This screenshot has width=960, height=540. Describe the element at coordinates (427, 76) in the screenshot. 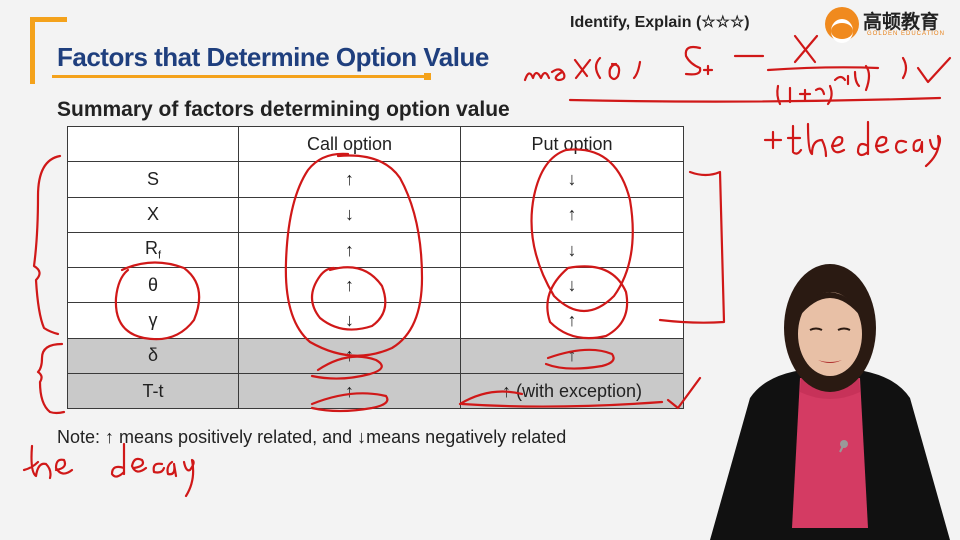

I see `title-underline-end` at that location.